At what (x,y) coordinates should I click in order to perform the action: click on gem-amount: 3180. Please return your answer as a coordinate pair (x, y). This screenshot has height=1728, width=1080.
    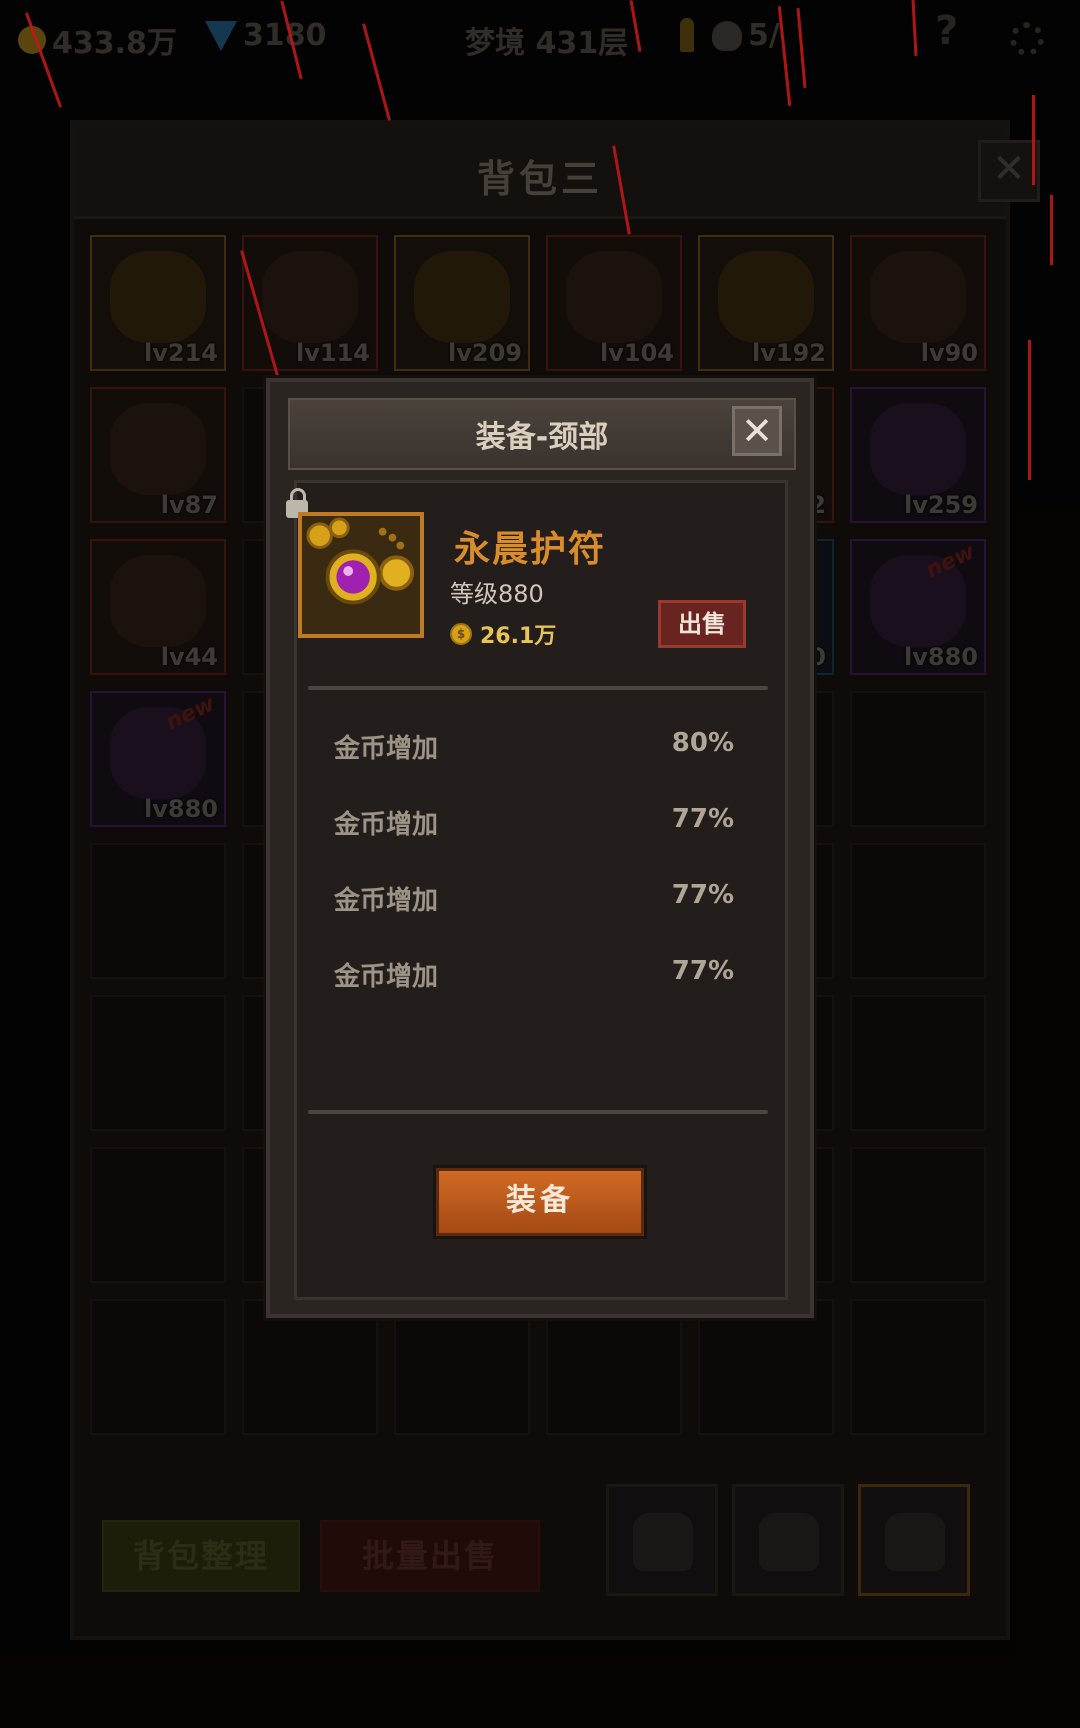
    Looking at the image, I should click on (285, 35).